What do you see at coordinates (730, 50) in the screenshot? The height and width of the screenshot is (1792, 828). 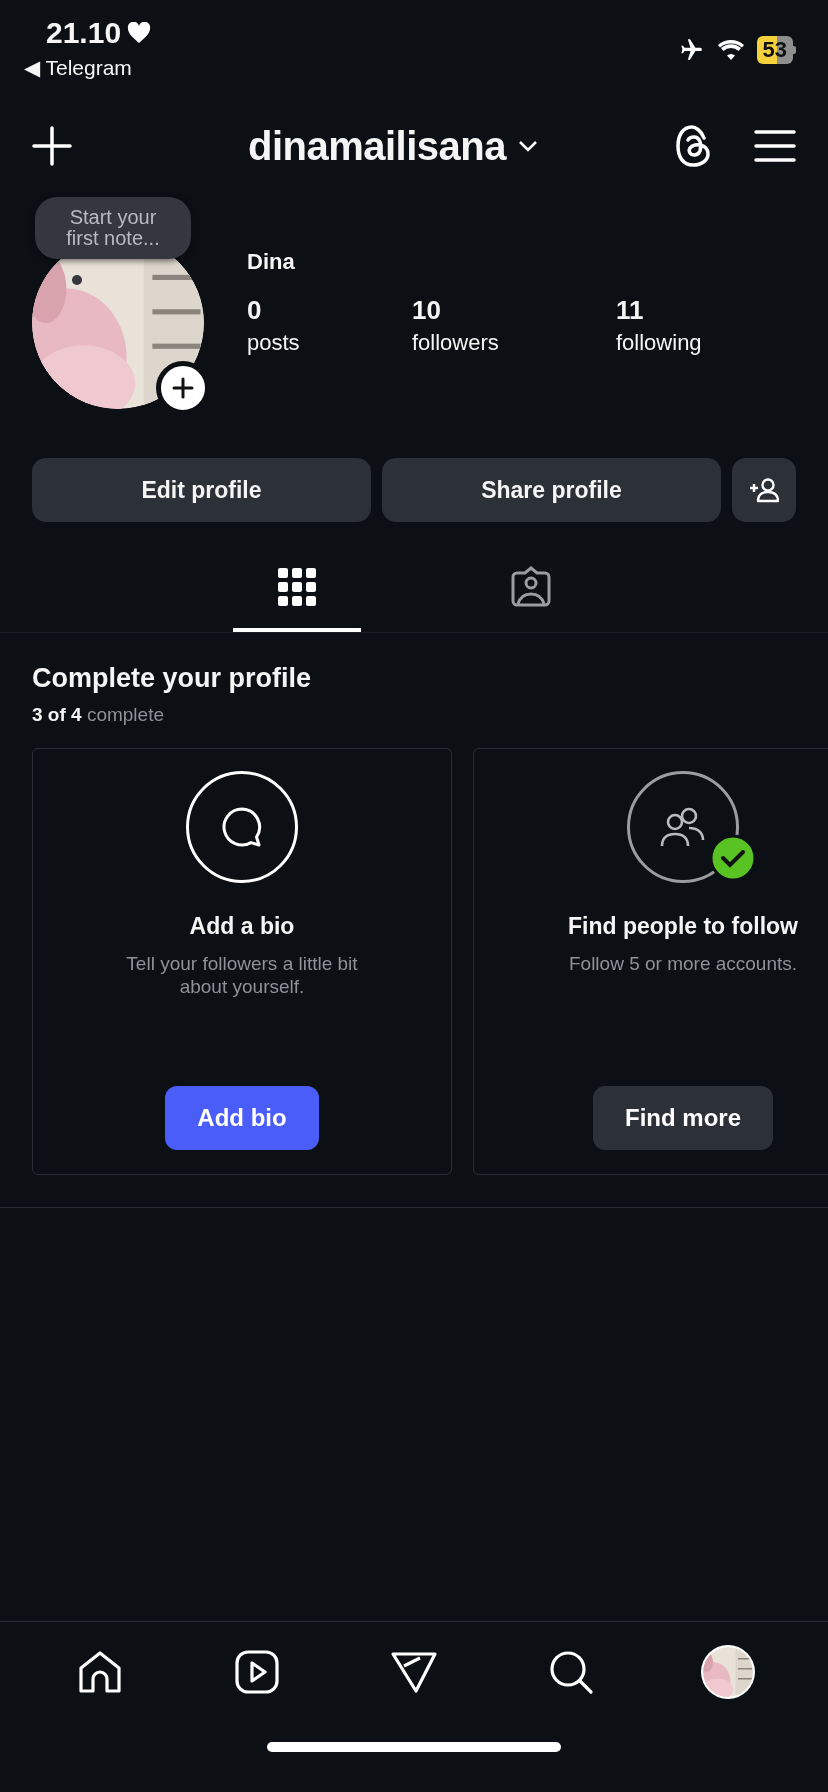 I see `wifi-icon` at bounding box center [730, 50].